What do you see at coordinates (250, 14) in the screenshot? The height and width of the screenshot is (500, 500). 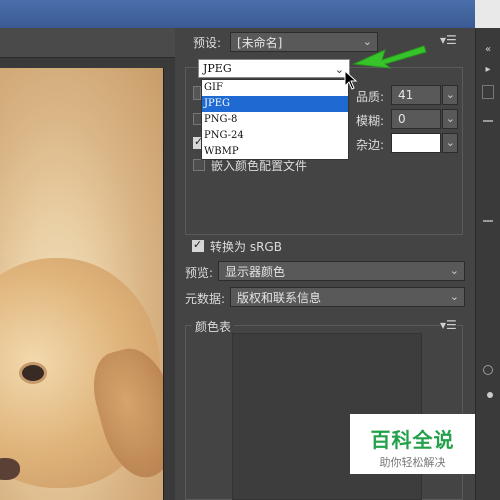 I see `title-bar` at bounding box center [250, 14].